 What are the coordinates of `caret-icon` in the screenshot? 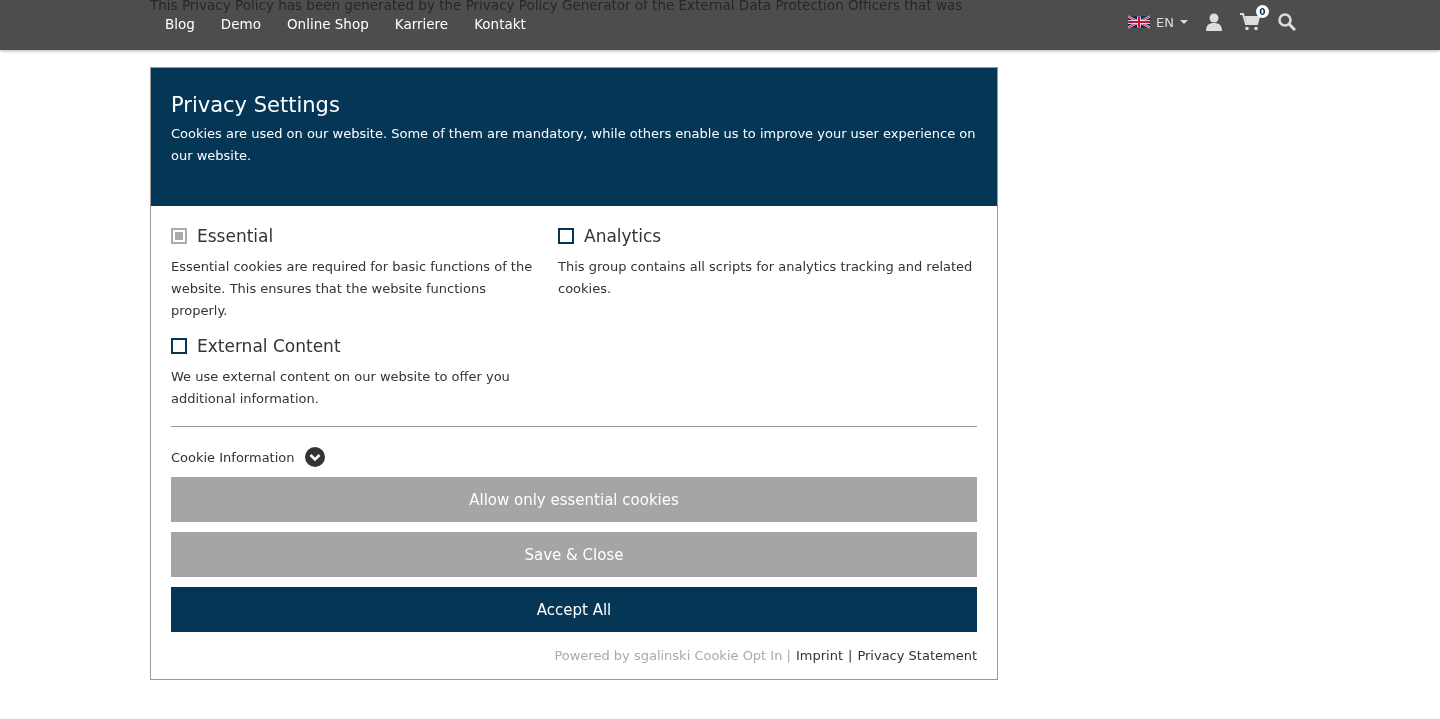 It's located at (1184, 22).